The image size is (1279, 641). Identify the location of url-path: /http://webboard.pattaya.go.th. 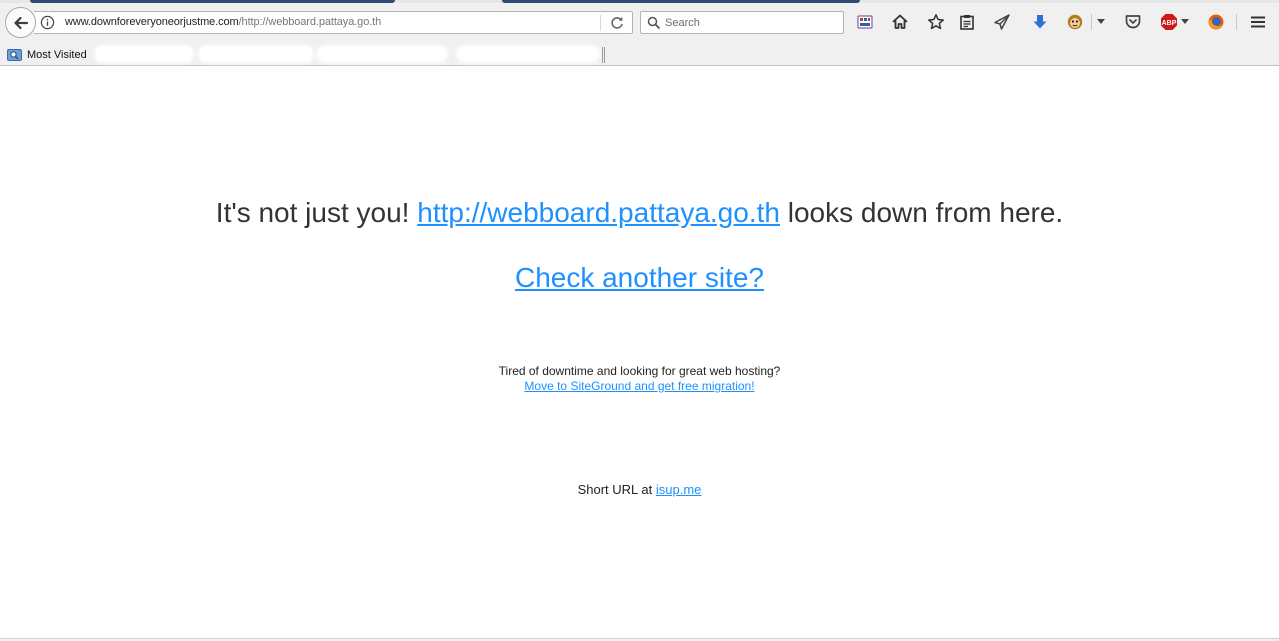
(310, 22).